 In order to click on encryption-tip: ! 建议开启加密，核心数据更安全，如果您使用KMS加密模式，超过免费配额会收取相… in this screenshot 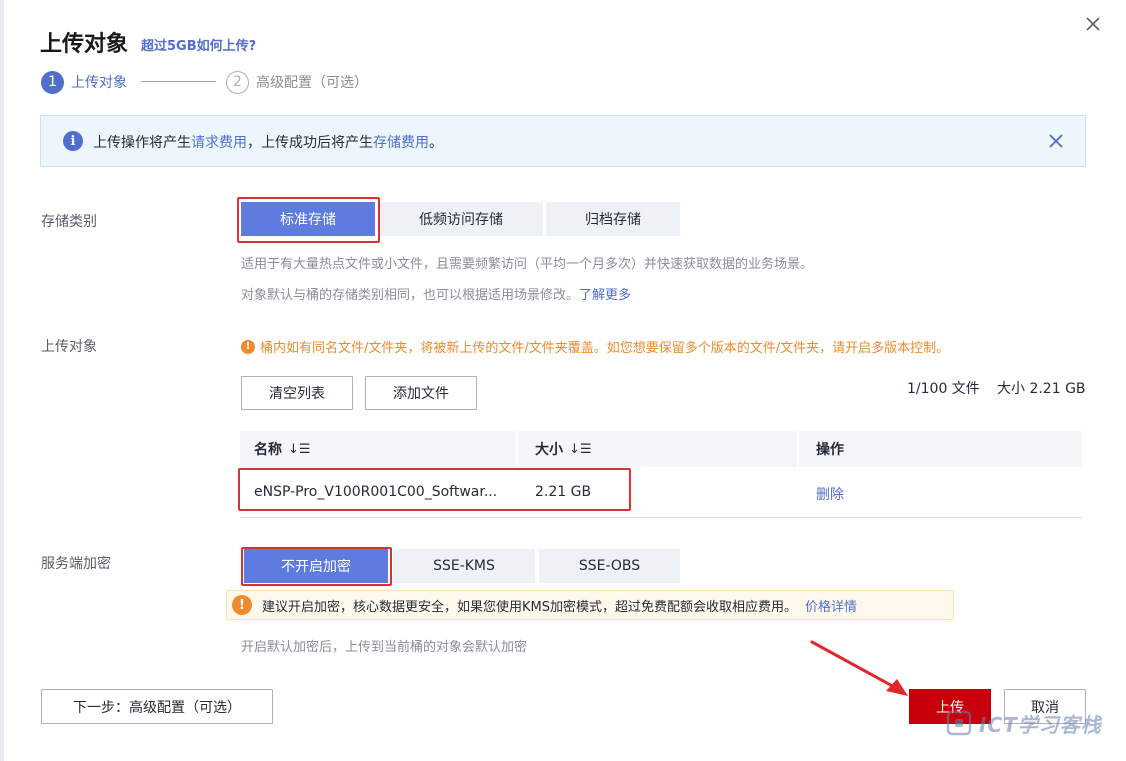, I will do `click(590, 605)`.